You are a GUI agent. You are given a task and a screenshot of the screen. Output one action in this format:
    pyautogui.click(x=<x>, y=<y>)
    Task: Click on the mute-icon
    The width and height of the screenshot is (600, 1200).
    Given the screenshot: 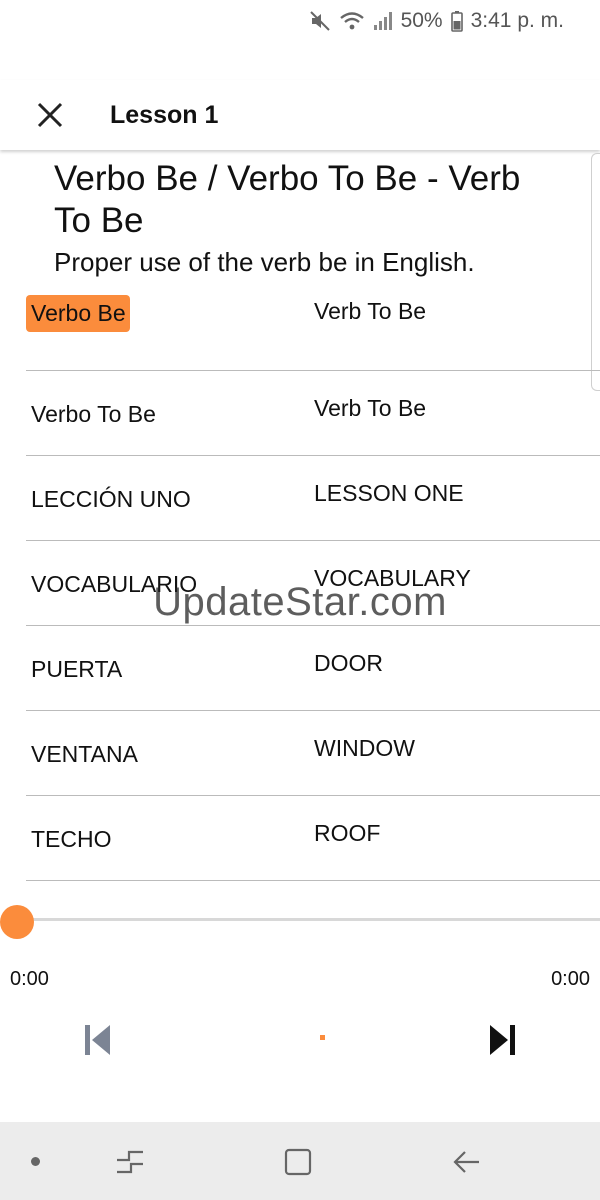 What is the action you would take?
    pyautogui.click(x=320, y=21)
    